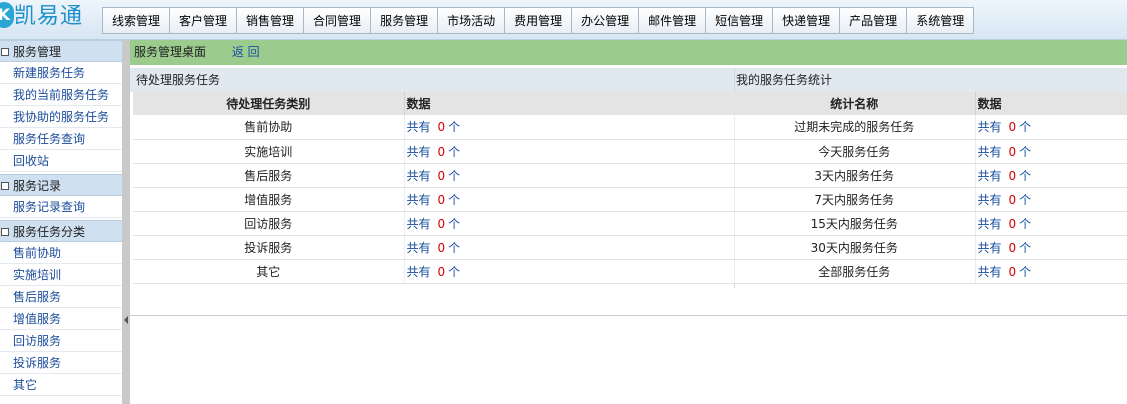 The width and height of the screenshot is (1127, 404). I want to click on table-row: 实施培训 共有 0 个, so click(434, 151).